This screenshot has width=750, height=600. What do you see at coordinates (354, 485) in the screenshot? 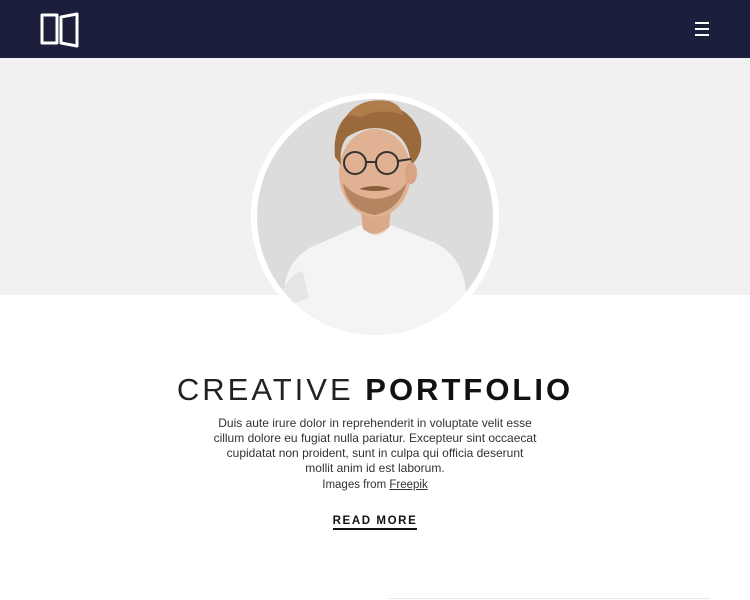
I see `credit-prefix: Images from` at bounding box center [354, 485].